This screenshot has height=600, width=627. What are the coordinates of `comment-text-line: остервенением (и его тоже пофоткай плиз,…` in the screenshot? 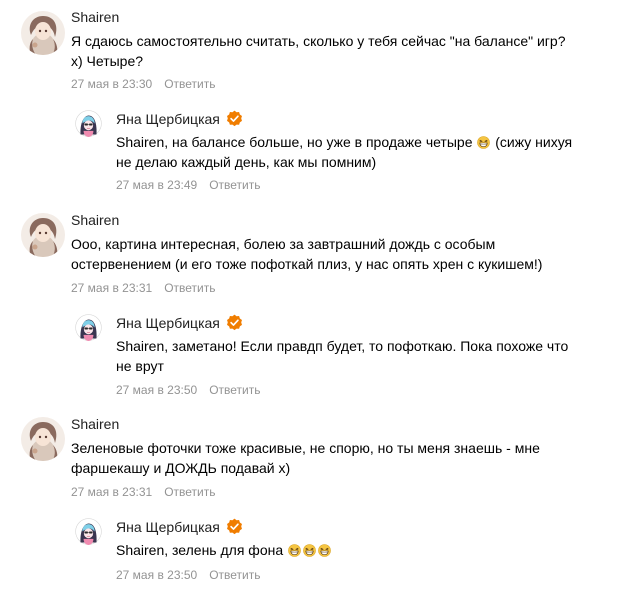 It's located at (307, 264).